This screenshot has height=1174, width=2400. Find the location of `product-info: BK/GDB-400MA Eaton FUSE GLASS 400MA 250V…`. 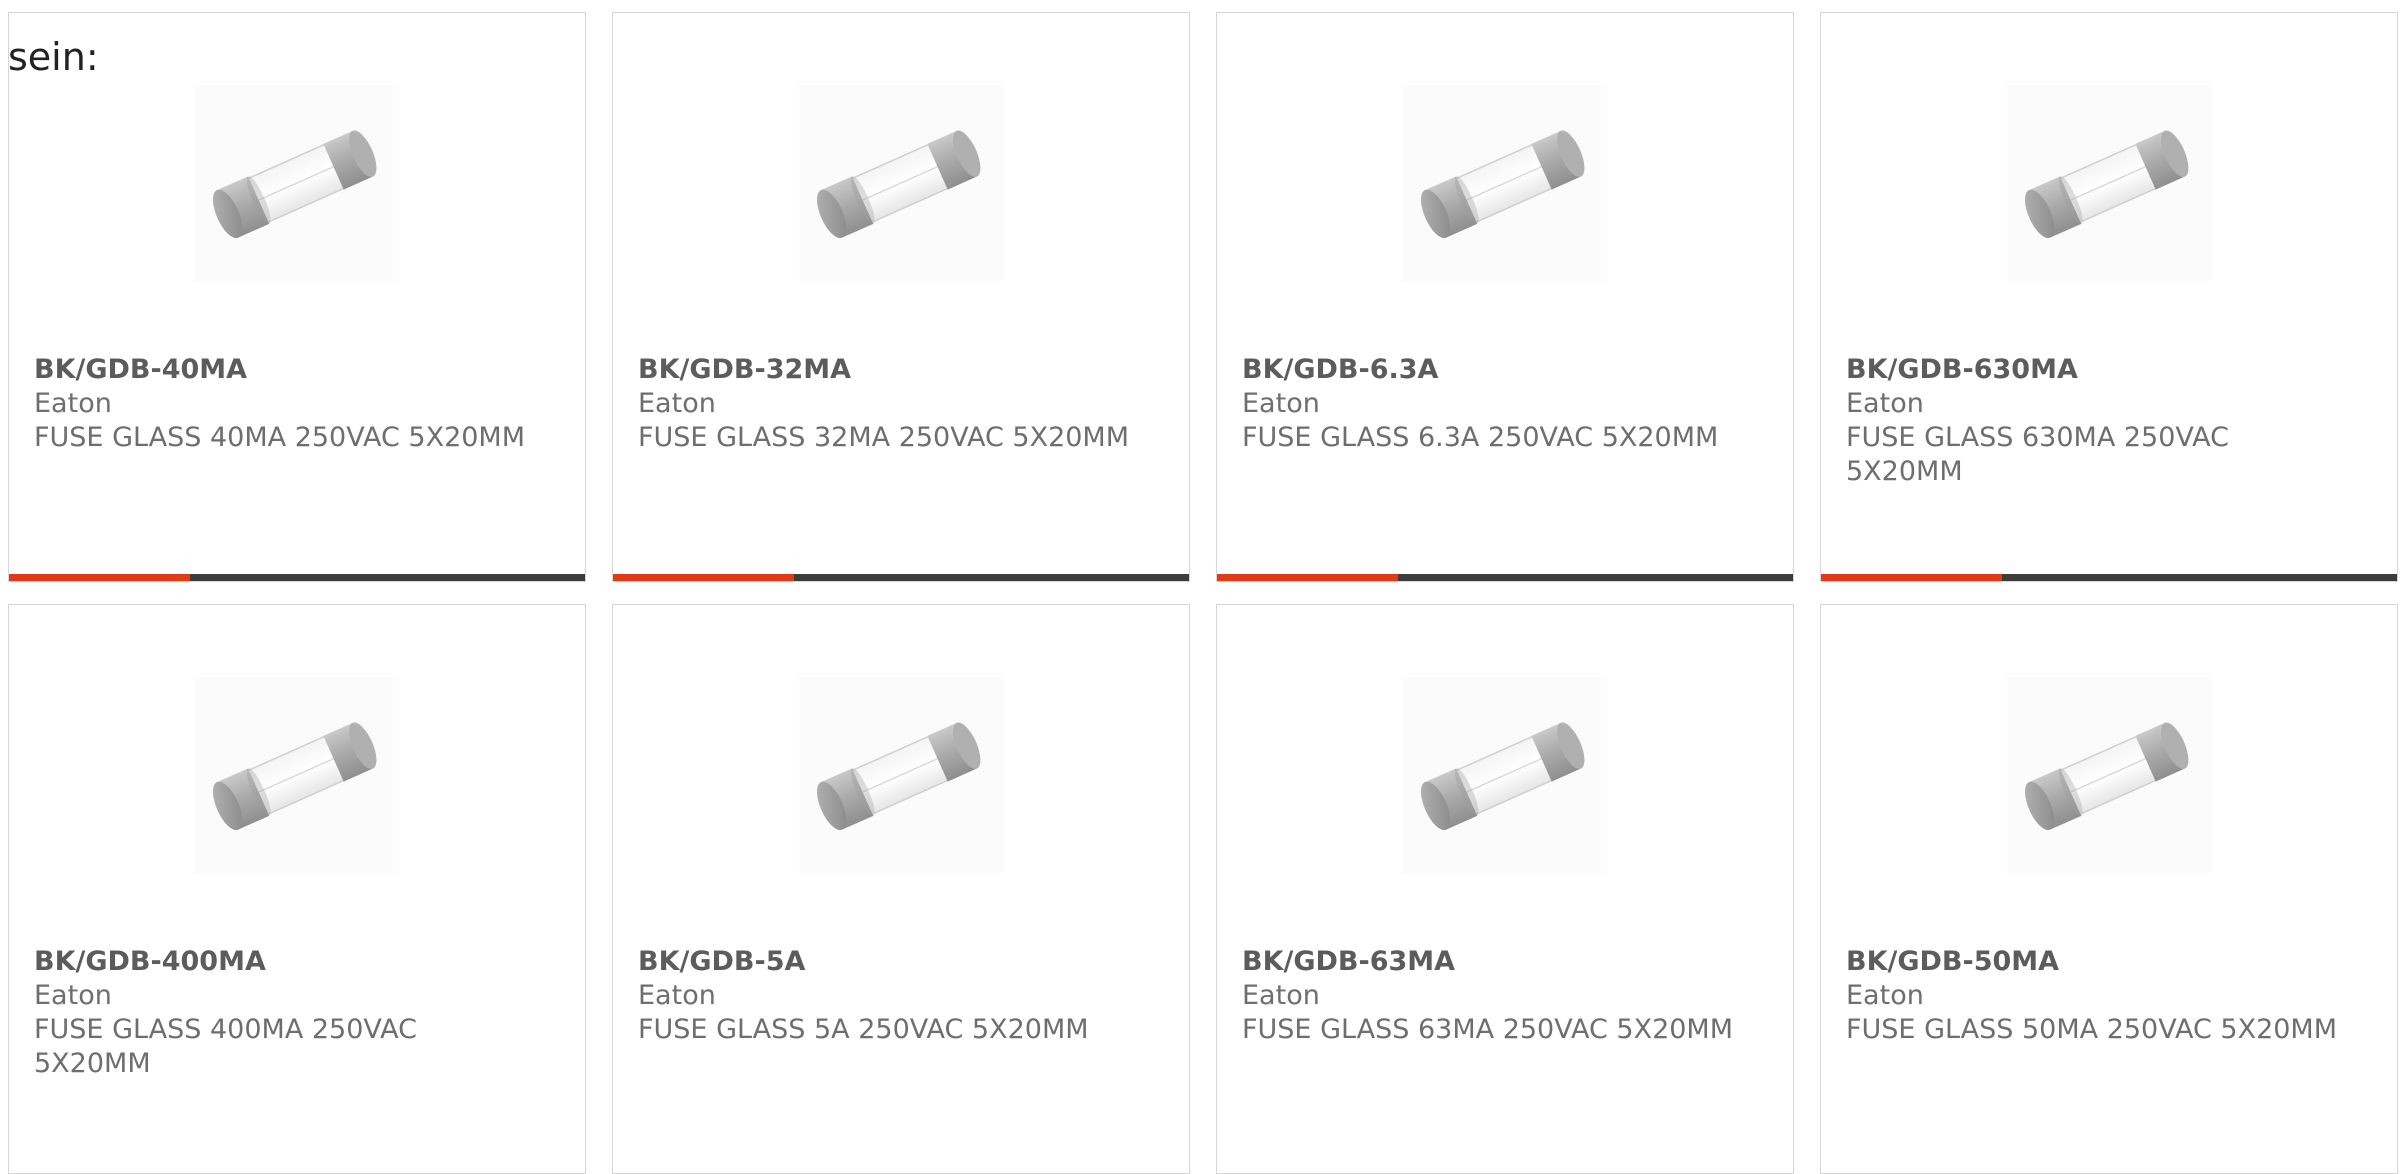

product-info: BK/GDB-400MA Eaton FUSE GLASS 400MA 250V… is located at coordinates (284, 1013).